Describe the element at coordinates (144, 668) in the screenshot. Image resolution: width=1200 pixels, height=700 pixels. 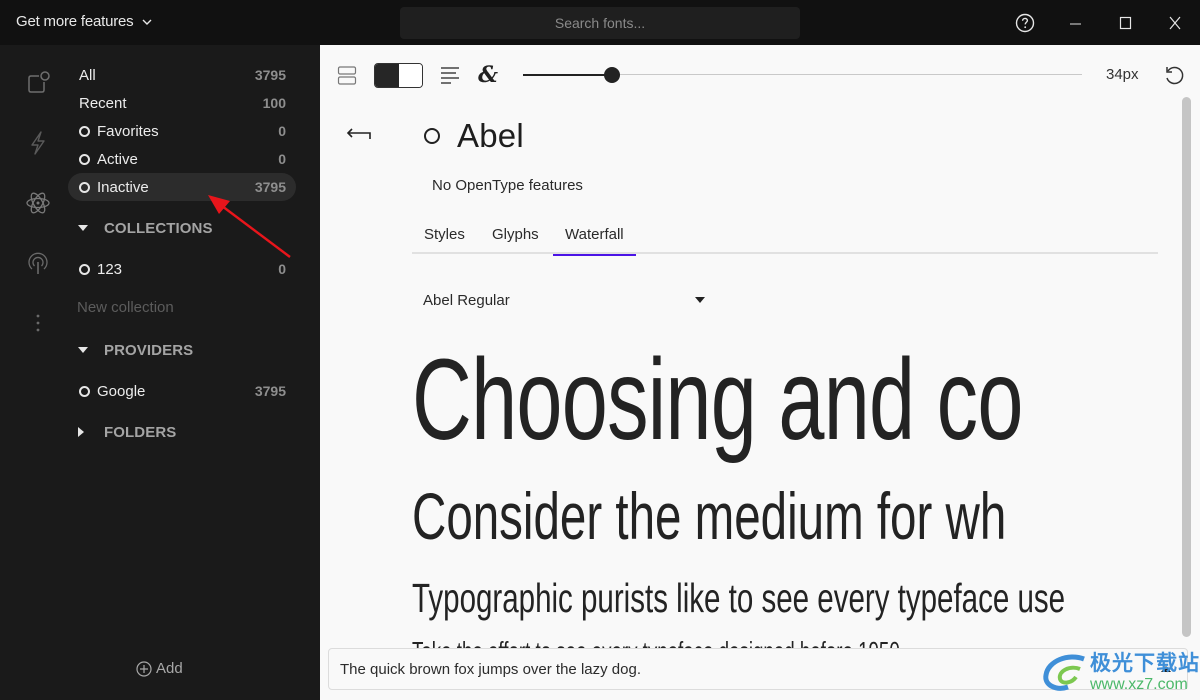
I see `plus-circle-icon` at that location.